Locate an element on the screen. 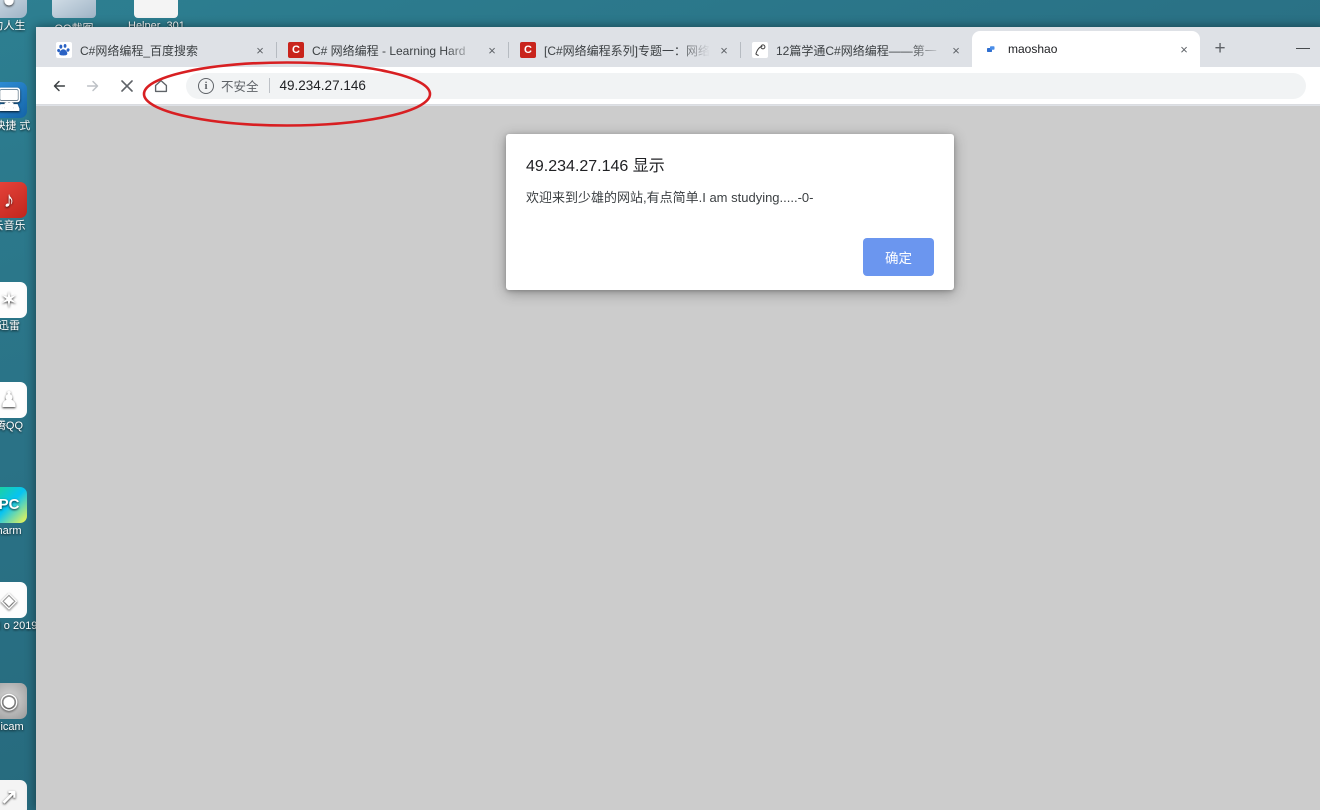  maoshao-icon is located at coordinates (992, 49).